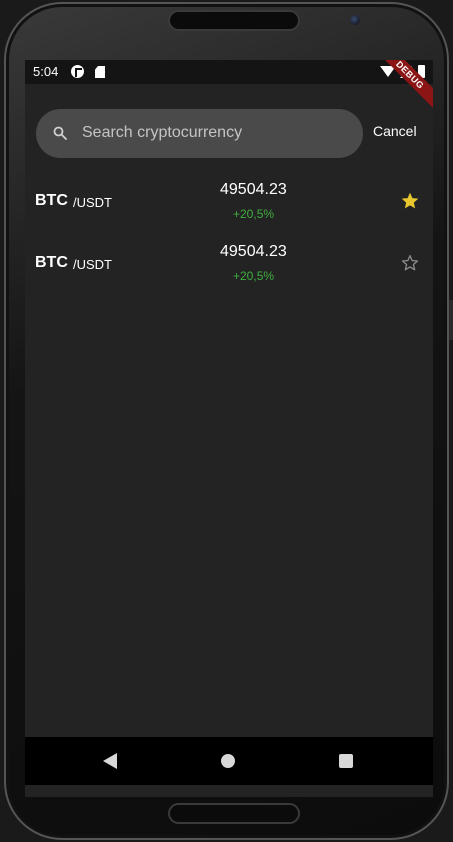 The image size is (453, 842). I want to click on search-icon, so click(60, 133).